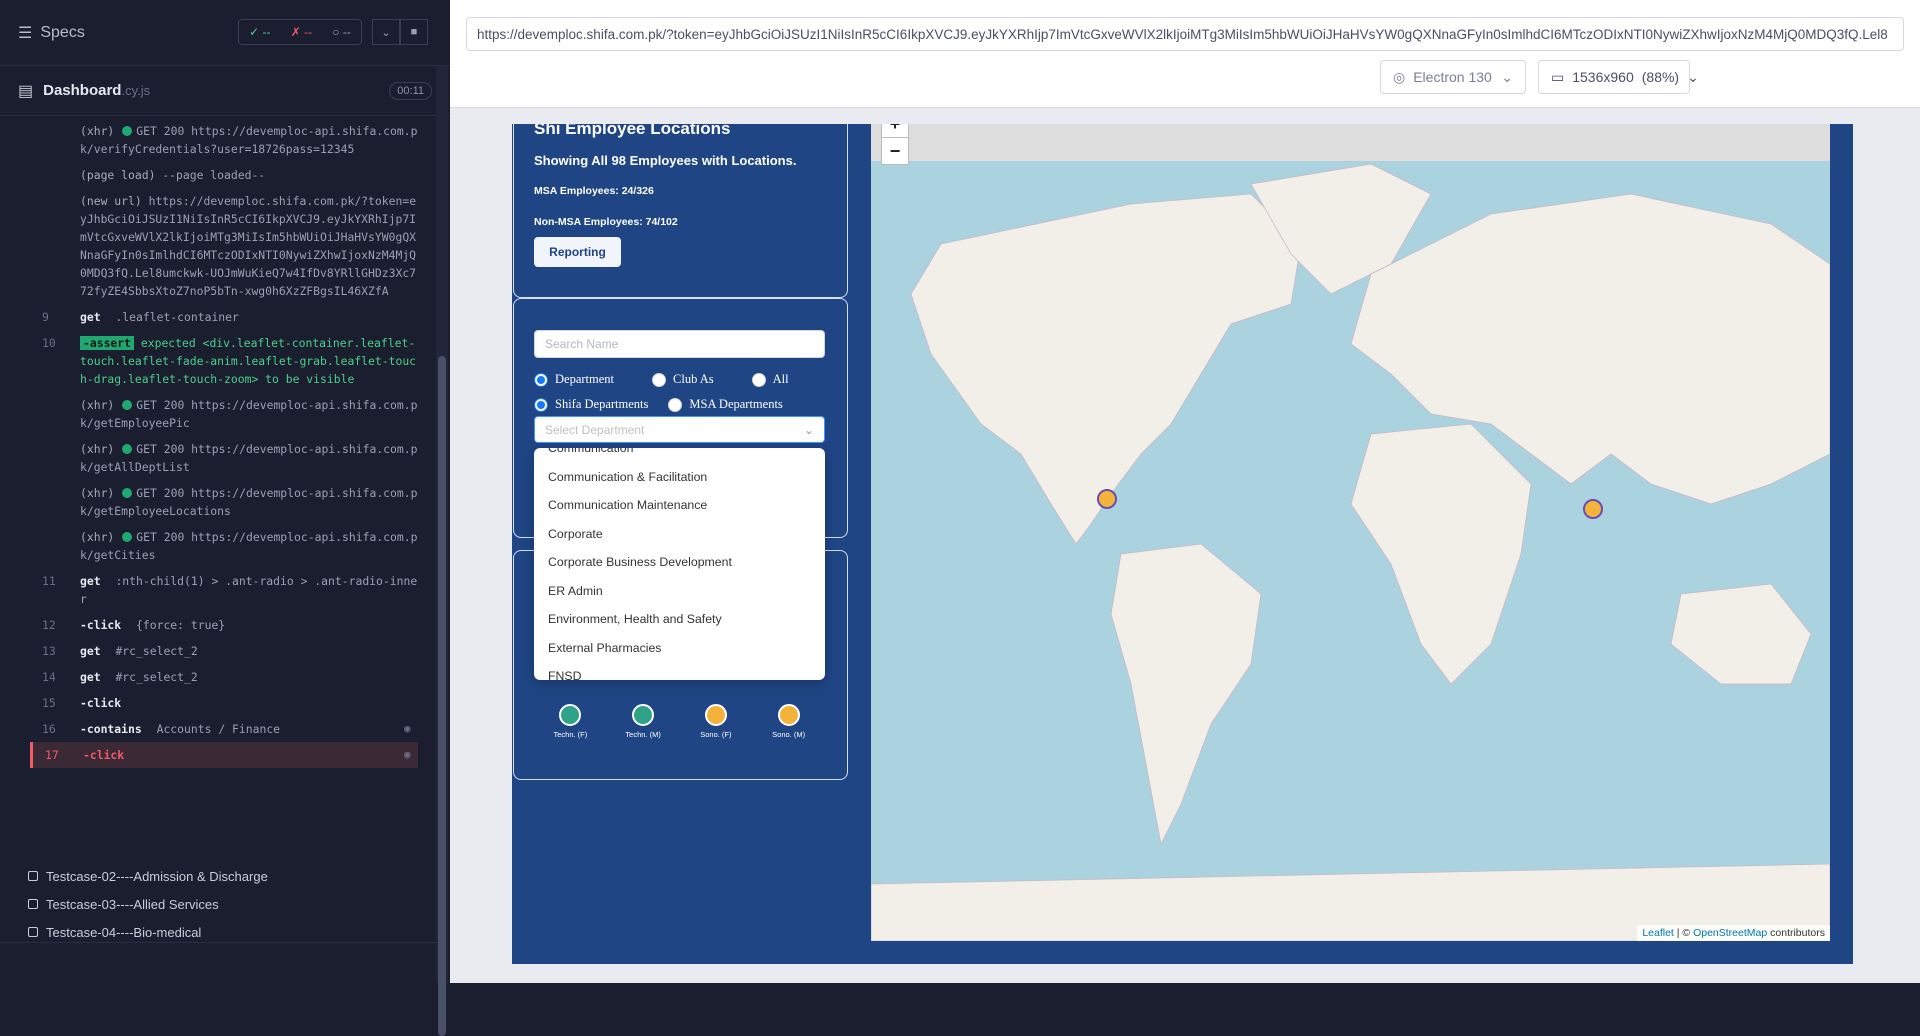 This screenshot has height=1036, width=1920. What do you see at coordinates (1107, 499) in the screenshot?
I see `employee-marker-usa` at bounding box center [1107, 499].